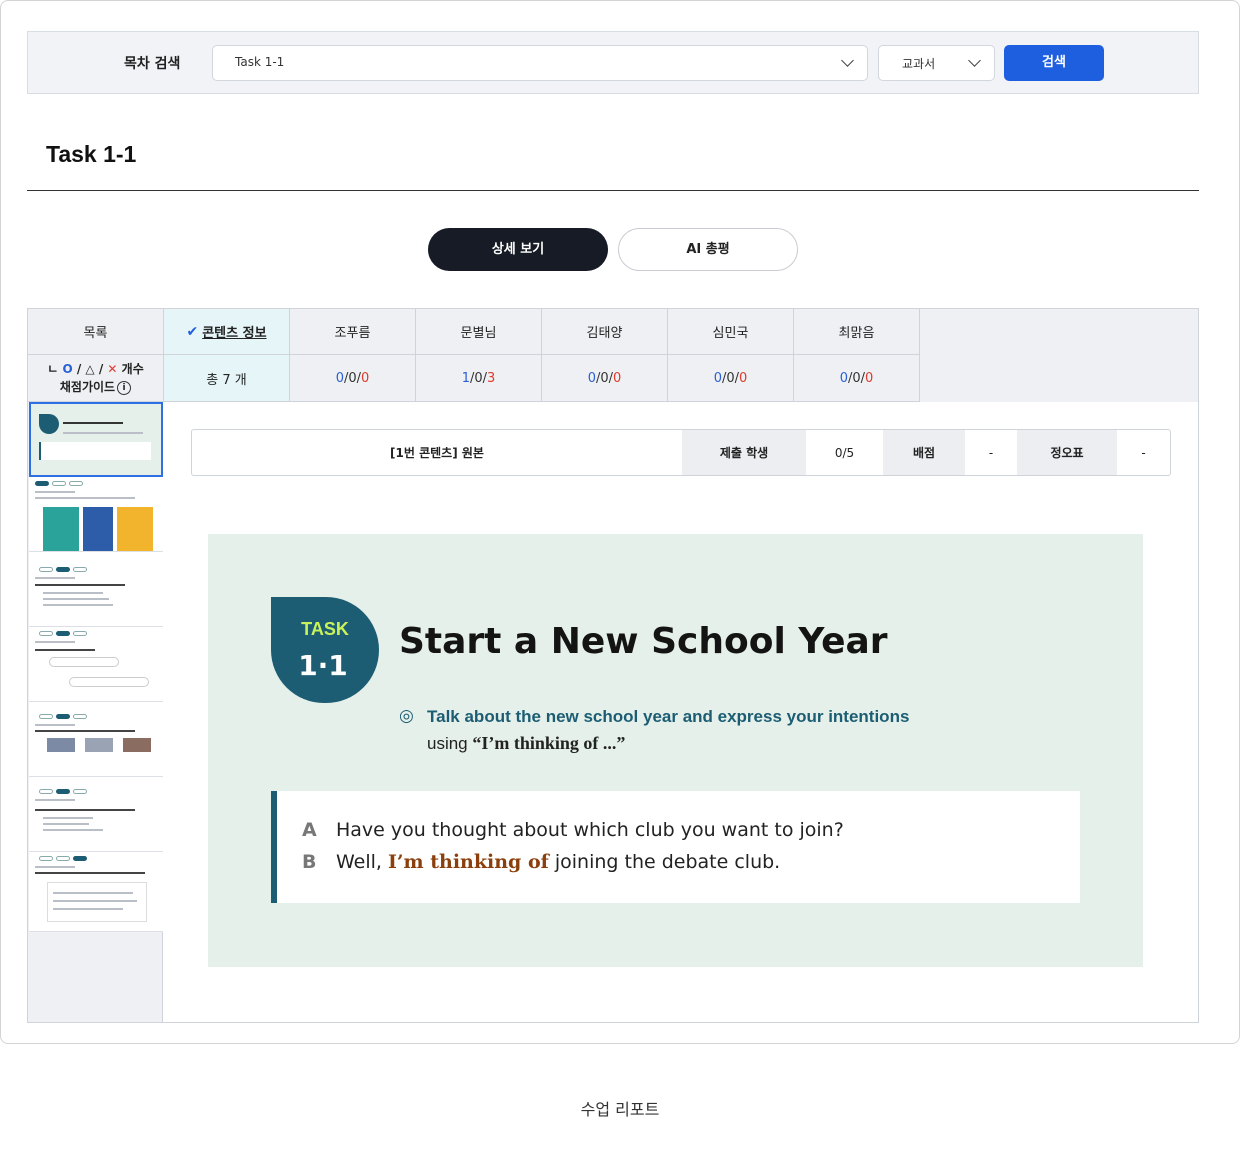 Image resolution: width=1240 pixels, height=1151 pixels. Describe the element at coordinates (924, 452) in the screenshot. I see `points-label: 배점` at that location.